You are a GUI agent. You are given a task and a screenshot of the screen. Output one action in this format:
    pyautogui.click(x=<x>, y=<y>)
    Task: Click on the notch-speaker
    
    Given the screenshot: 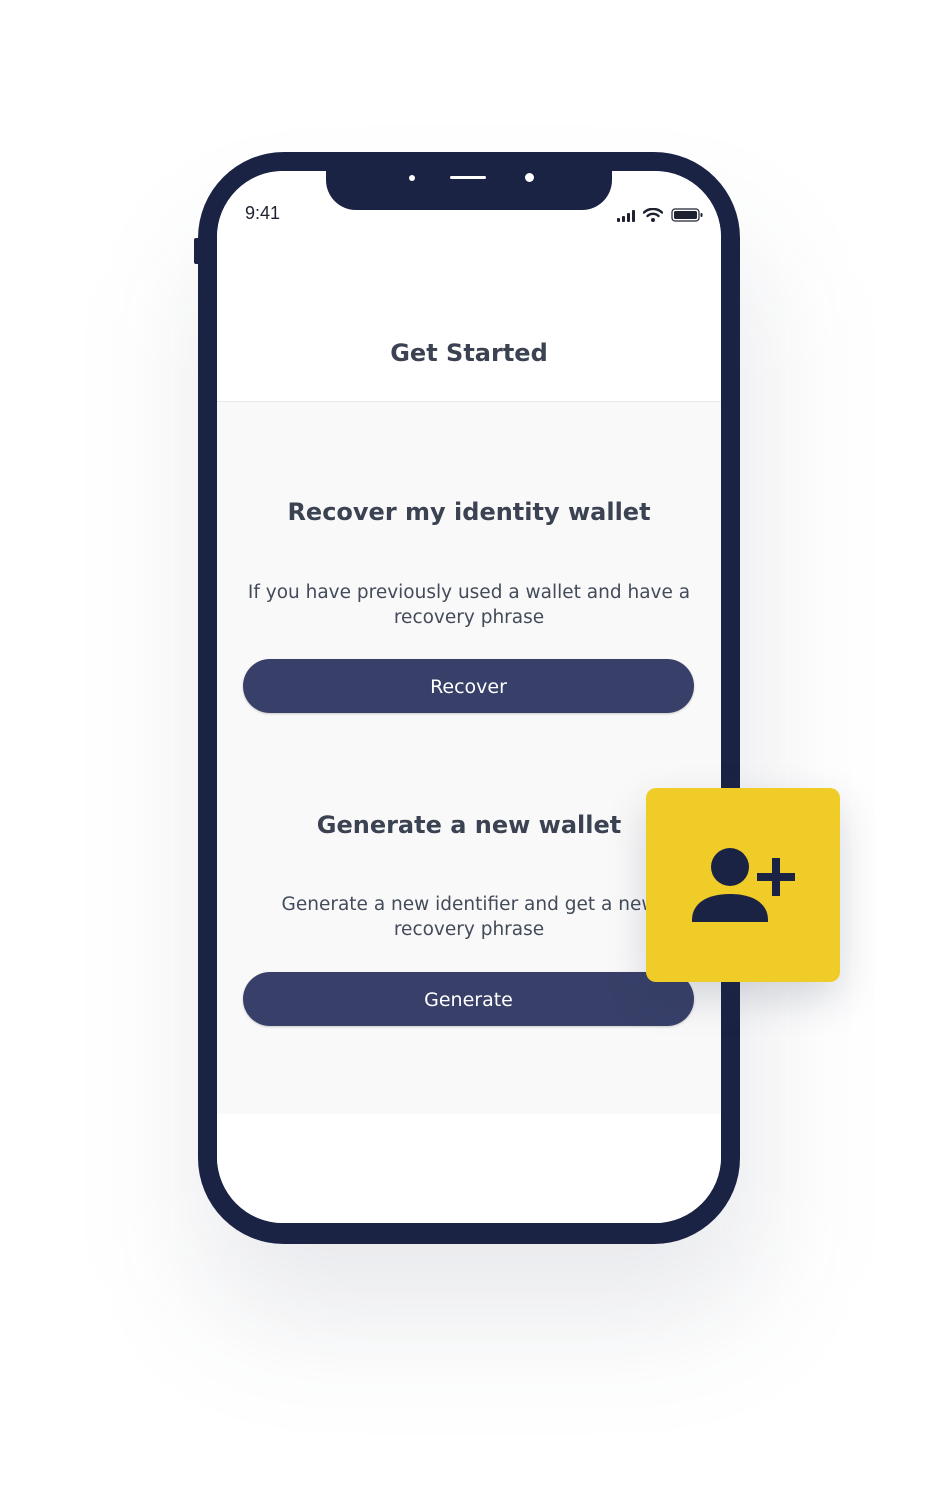 What is the action you would take?
    pyautogui.click(x=468, y=177)
    